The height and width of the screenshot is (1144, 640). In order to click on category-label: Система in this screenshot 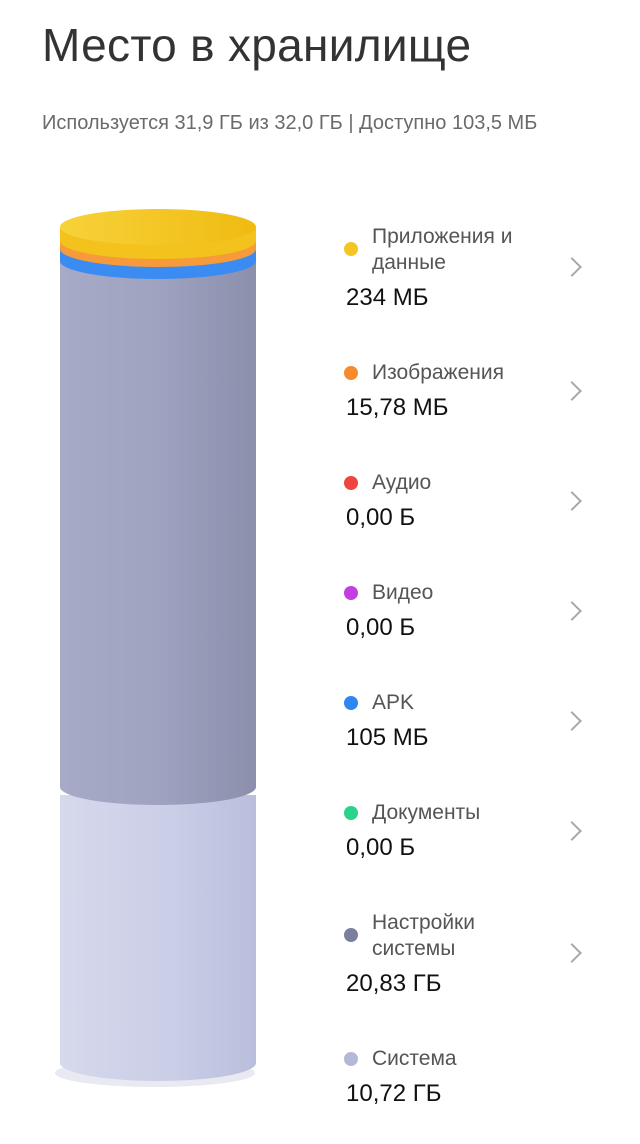, I will do `click(414, 1058)`.